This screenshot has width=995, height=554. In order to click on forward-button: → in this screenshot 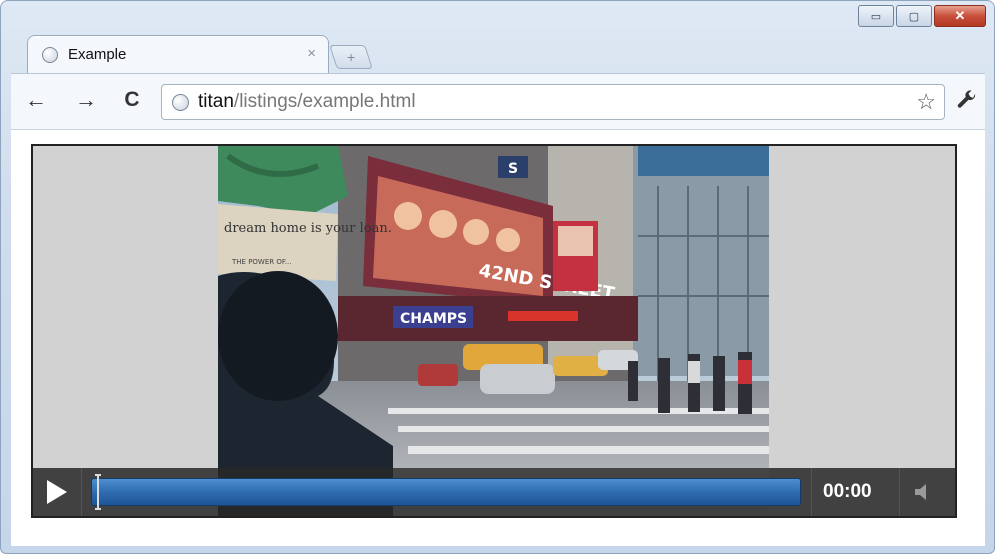, I will do `click(86, 100)`.